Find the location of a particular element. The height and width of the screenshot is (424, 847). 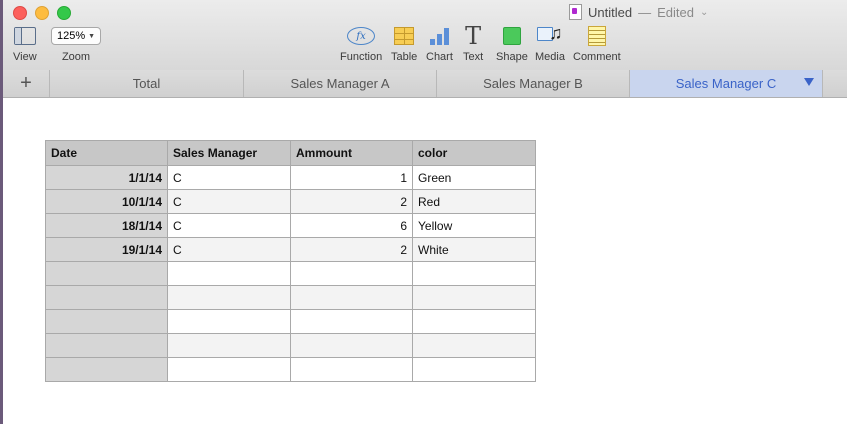

view-label: View is located at coordinates (25, 57).